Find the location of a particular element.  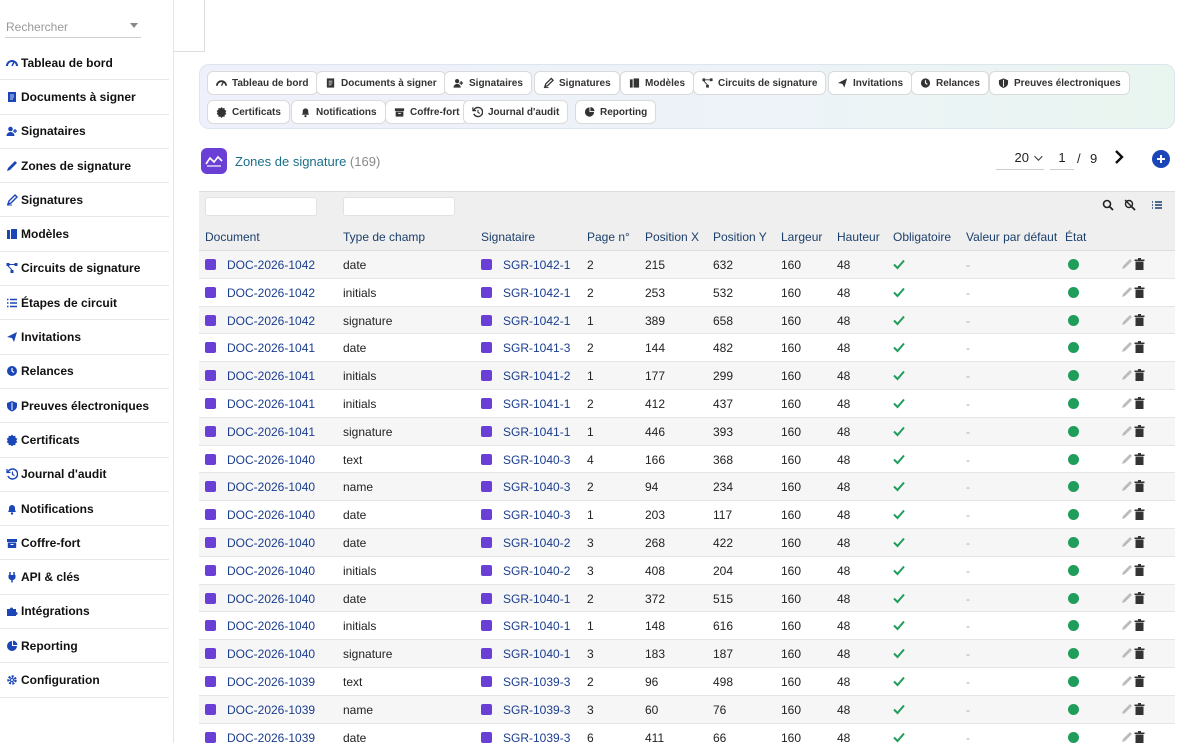

sidebar-item-configuration: Configuration is located at coordinates (84, 680).